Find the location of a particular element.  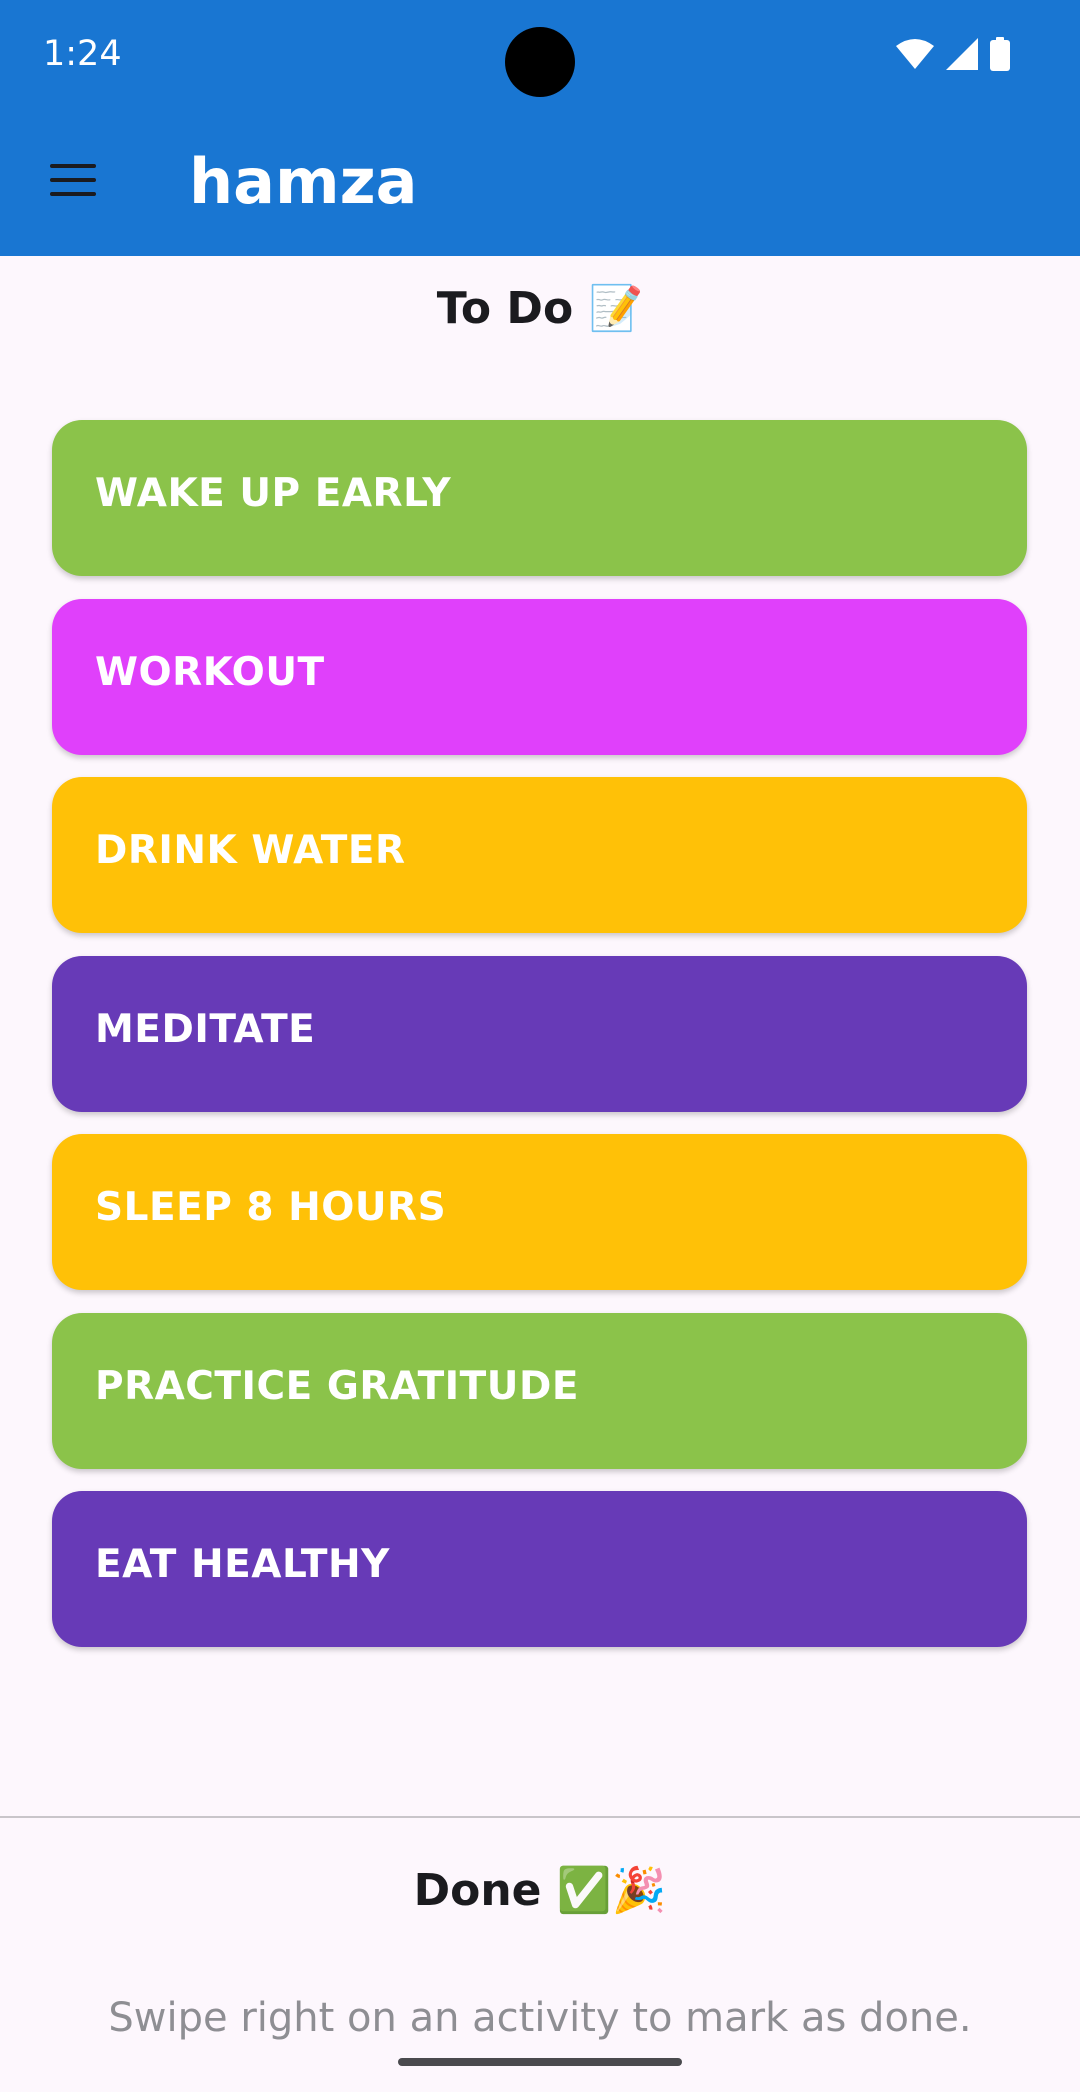

activity-card: WAKE UP EARLY is located at coordinates (539, 498).